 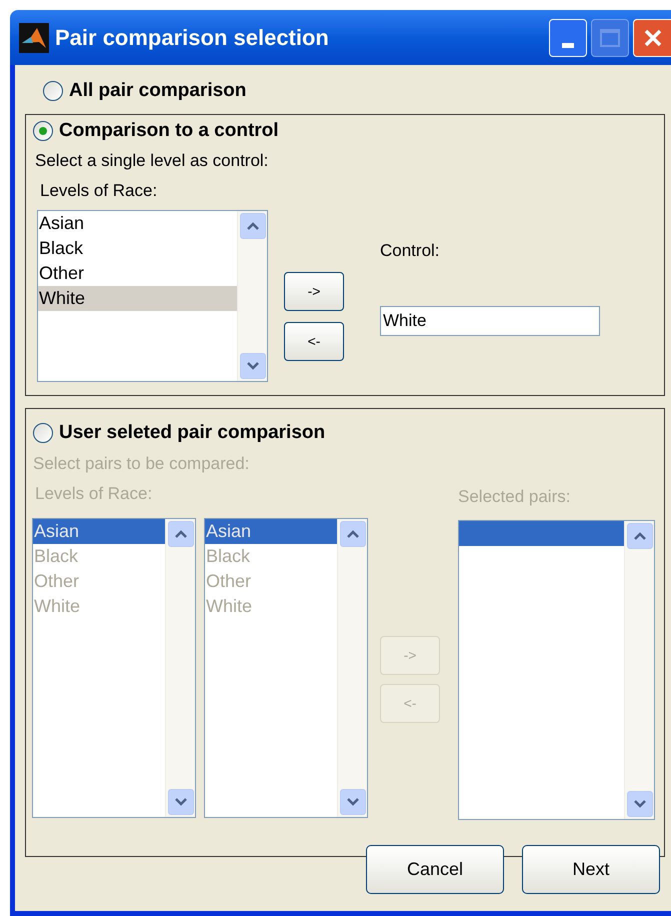 What do you see at coordinates (514, 497) in the screenshot?
I see `list-label: Selected pairs:` at bounding box center [514, 497].